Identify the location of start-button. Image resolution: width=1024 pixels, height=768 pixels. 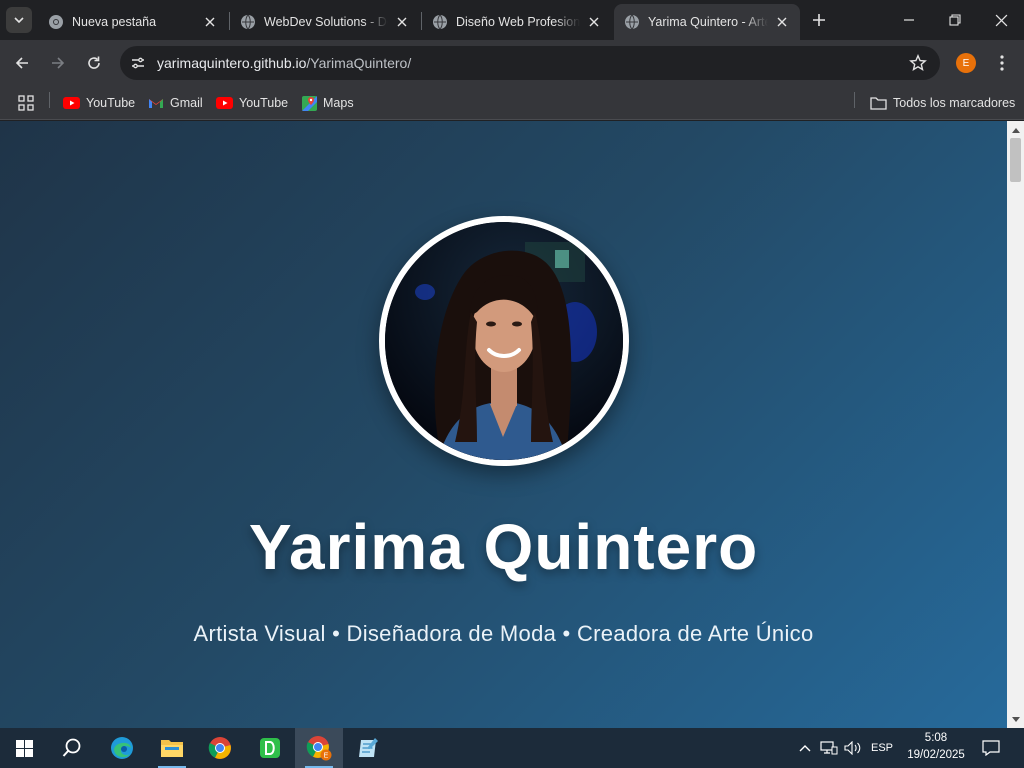
(24, 748).